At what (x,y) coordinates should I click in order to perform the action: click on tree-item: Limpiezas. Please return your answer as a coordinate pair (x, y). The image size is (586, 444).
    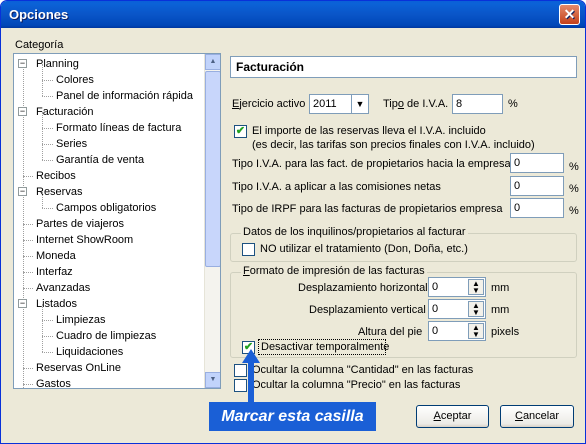
    Looking at the image, I should click on (81, 320).